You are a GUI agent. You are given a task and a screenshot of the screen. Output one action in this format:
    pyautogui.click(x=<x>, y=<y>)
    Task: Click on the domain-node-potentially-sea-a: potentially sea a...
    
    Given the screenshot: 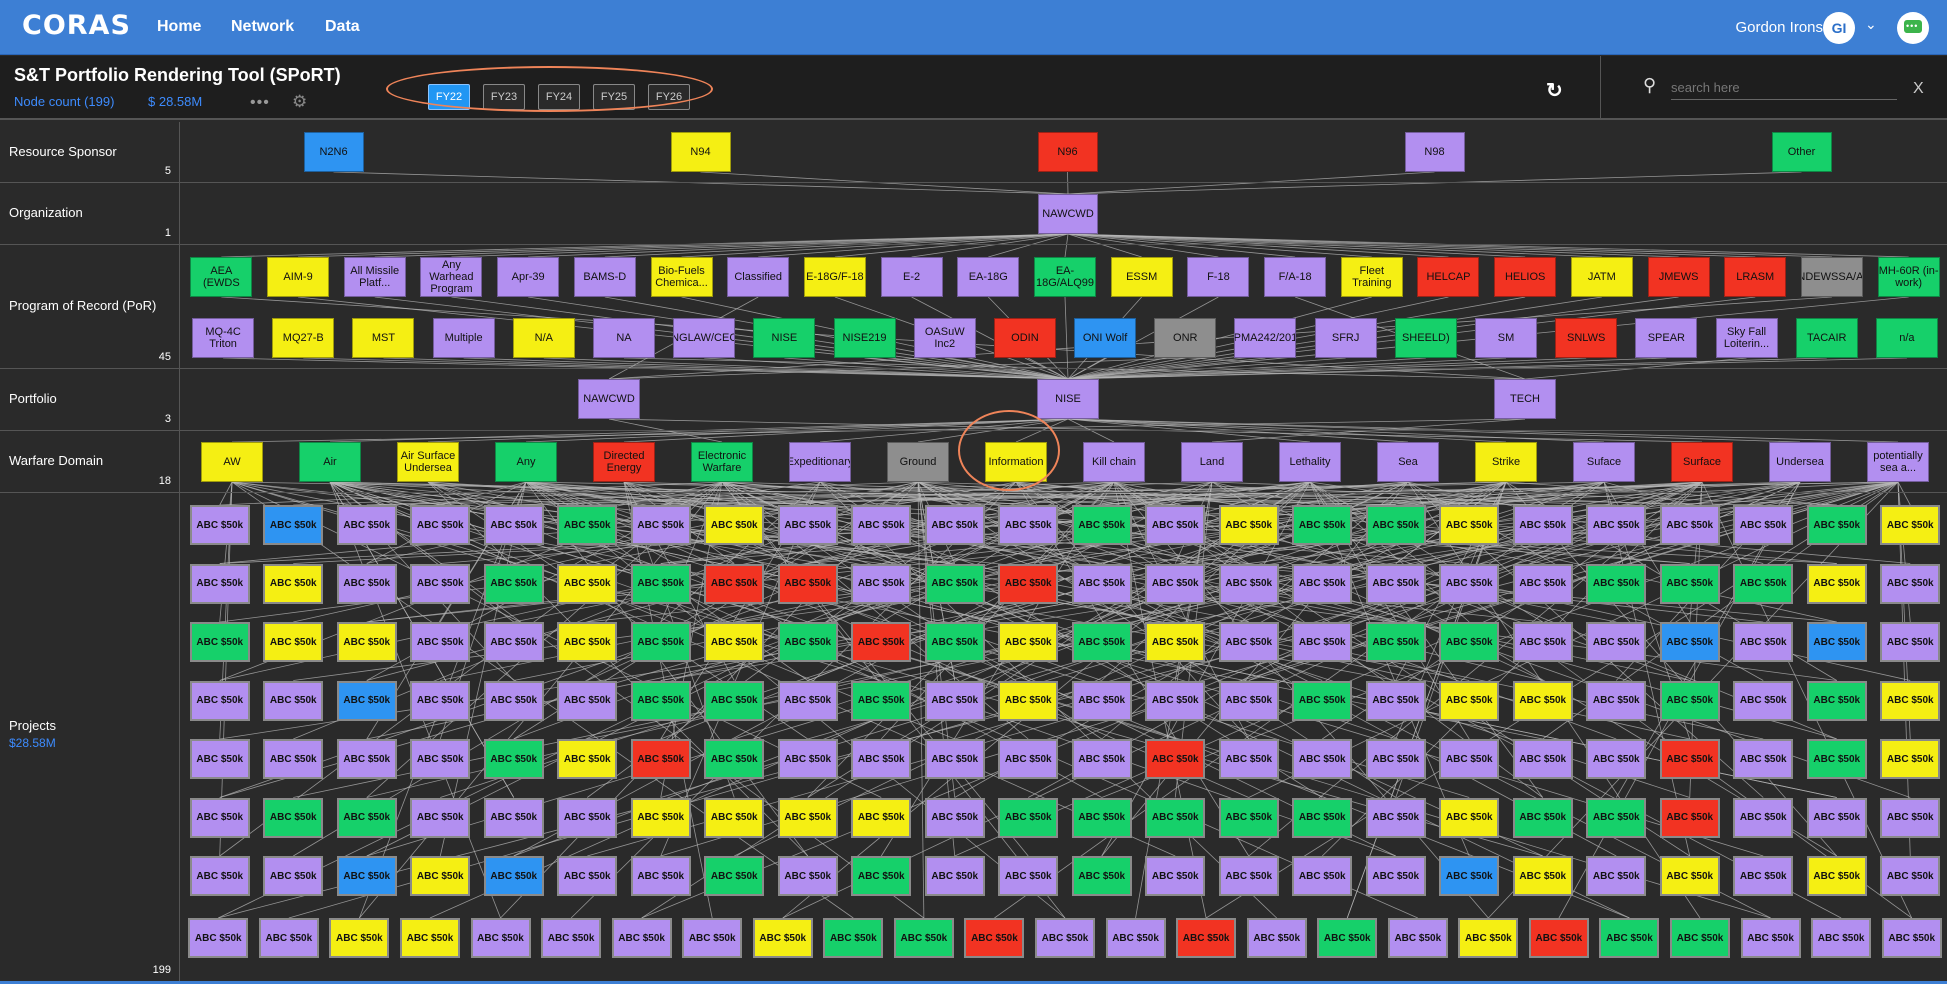 What is the action you would take?
    pyautogui.click(x=1898, y=462)
    